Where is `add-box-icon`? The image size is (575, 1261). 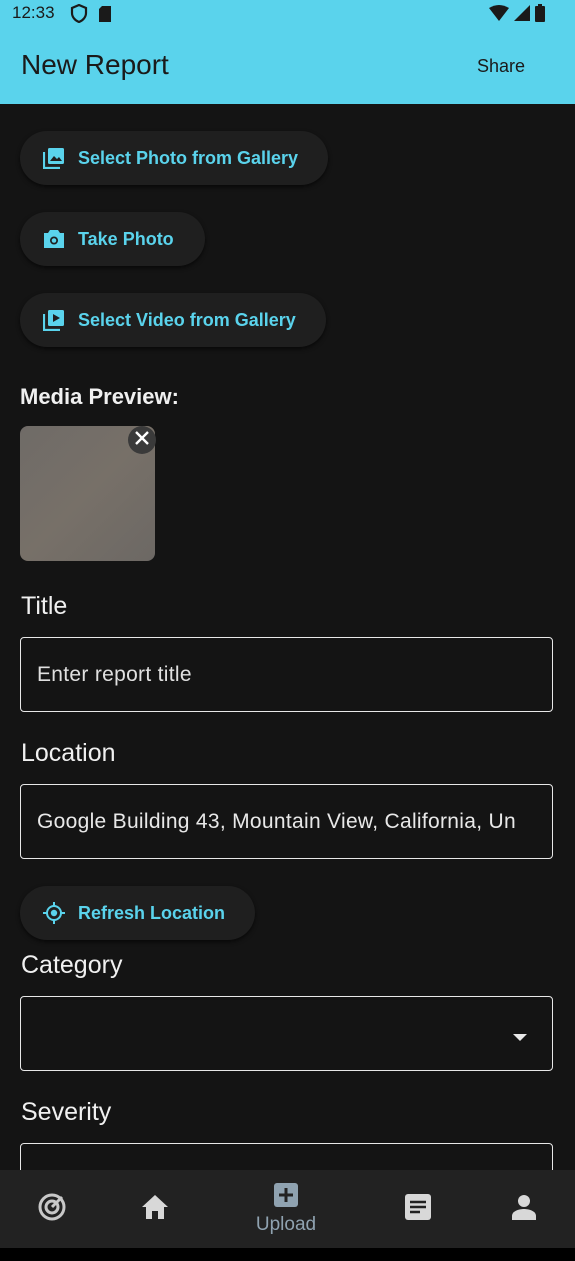 add-box-icon is located at coordinates (286, 1197).